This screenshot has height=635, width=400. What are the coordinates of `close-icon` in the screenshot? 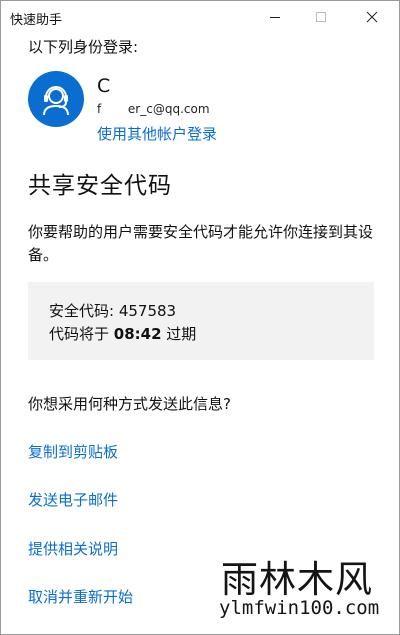 It's located at (372, 17).